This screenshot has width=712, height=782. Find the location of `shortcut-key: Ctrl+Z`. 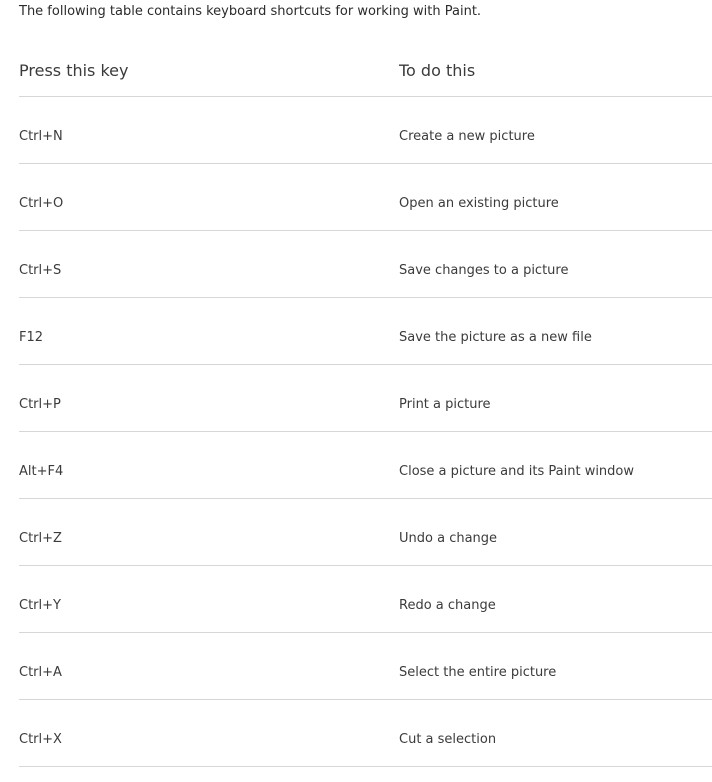

shortcut-key: Ctrl+Z is located at coordinates (40, 538).